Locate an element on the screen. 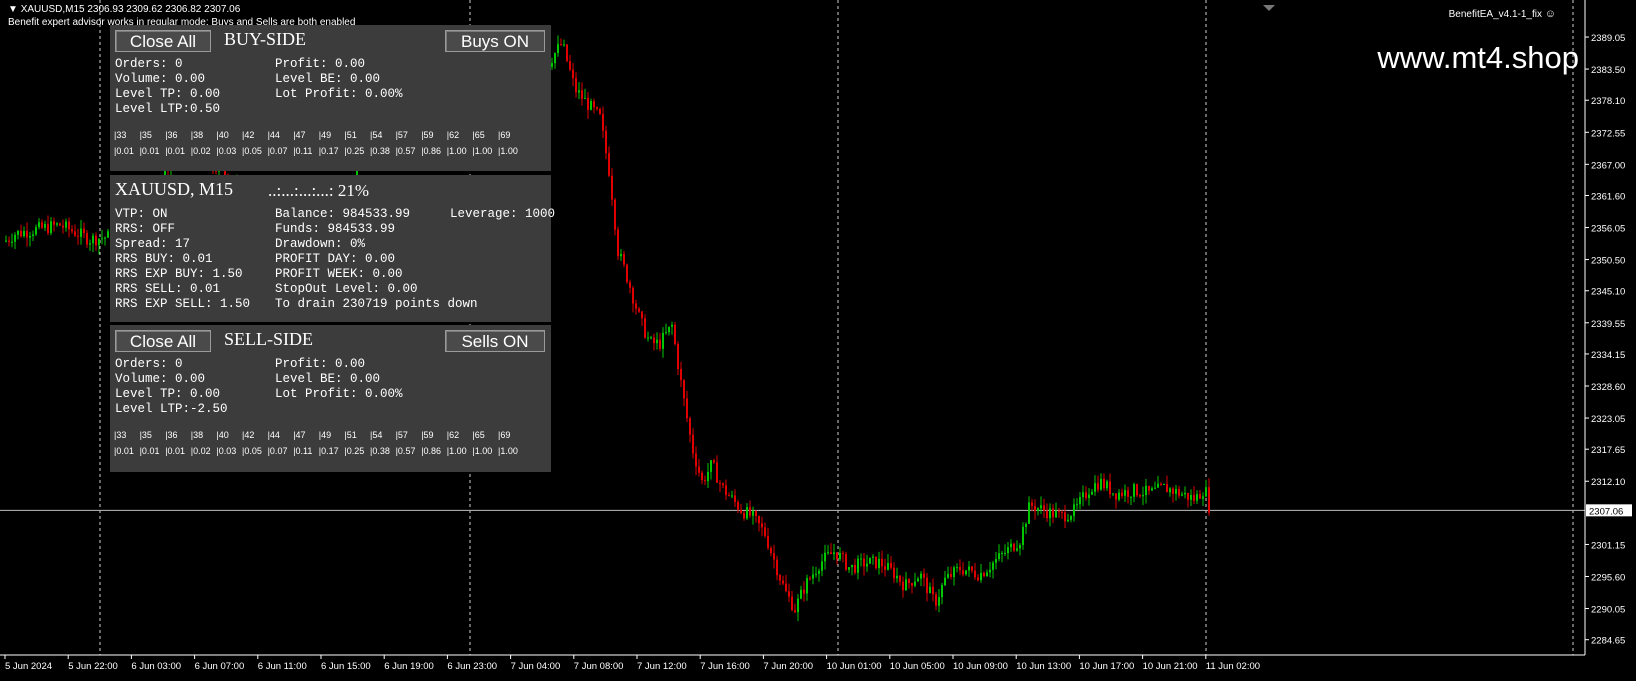 The image size is (1636, 681). time-tick-label-6: 6 Jun 19:00 is located at coordinates (409, 666).